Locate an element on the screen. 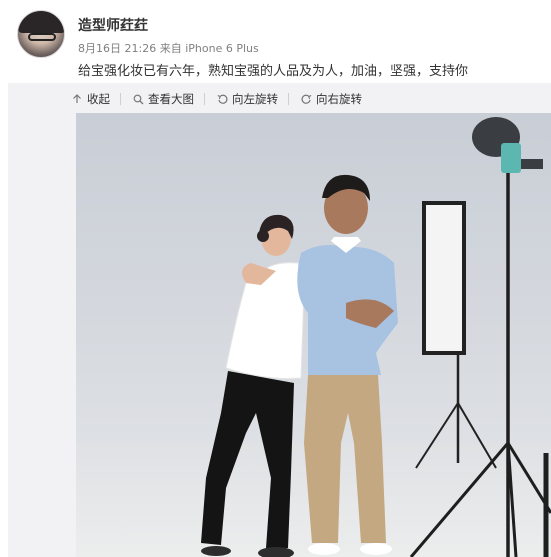  post-meta: 8月16日 21:26 来自 iPhone 6 Plus is located at coordinates (168, 48).